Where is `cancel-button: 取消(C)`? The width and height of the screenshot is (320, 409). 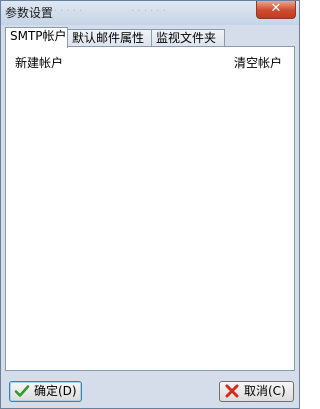
cancel-button: 取消(C) is located at coordinates (256, 391).